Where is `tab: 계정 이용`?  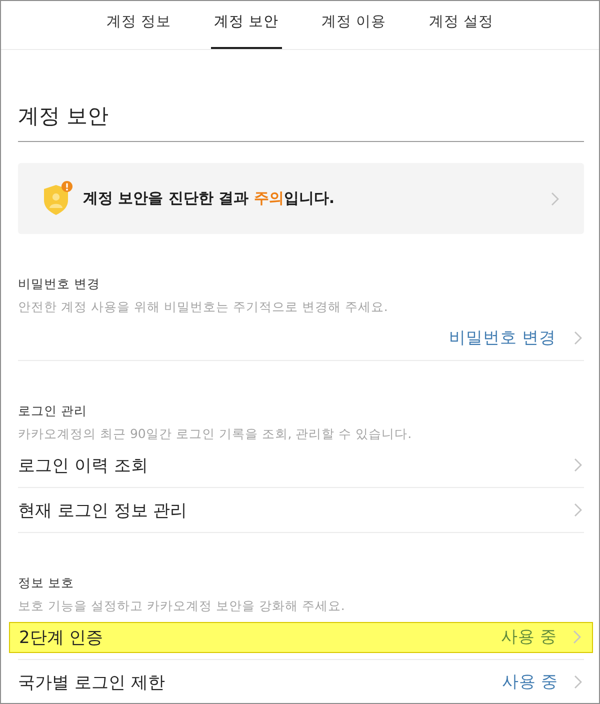 tab: 계정 이용 is located at coordinates (354, 25).